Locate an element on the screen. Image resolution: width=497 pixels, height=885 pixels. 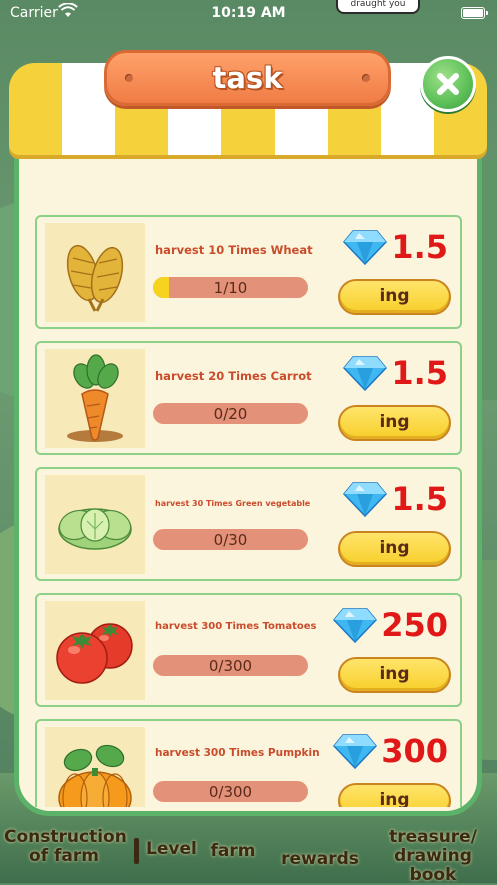
progress-text: 1/10 is located at coordinates (230, 288).